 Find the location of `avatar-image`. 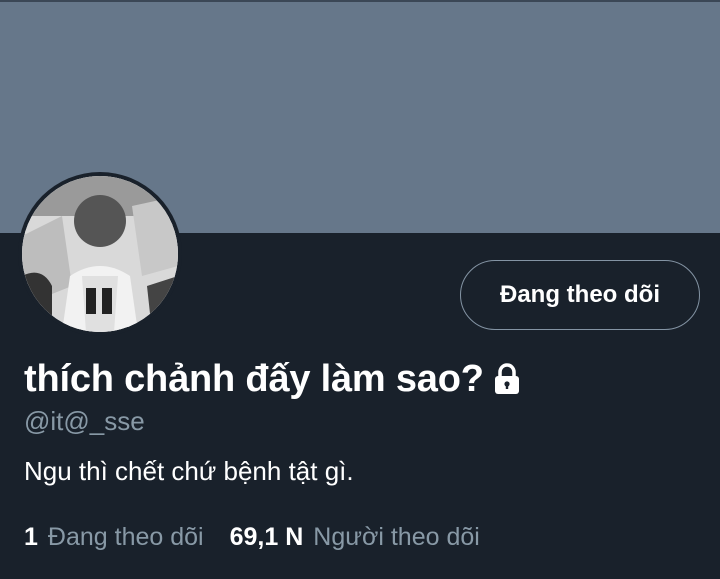

avatar-image is located at coordinates (100, 254).